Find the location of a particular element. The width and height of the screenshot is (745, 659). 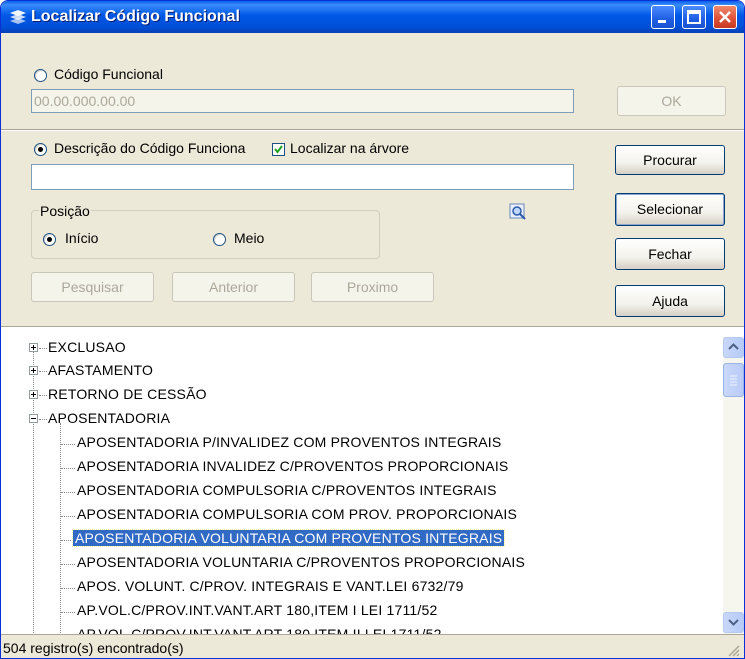

procurar-button: Procurar is located at coordinates (670, 160).